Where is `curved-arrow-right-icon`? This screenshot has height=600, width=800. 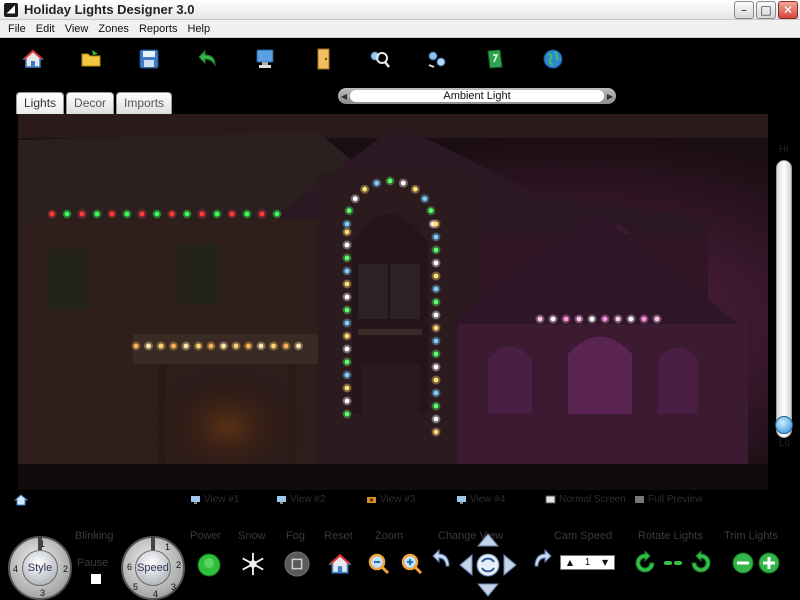 curved-arrow-right-icon is located at coordinates (543, 557).